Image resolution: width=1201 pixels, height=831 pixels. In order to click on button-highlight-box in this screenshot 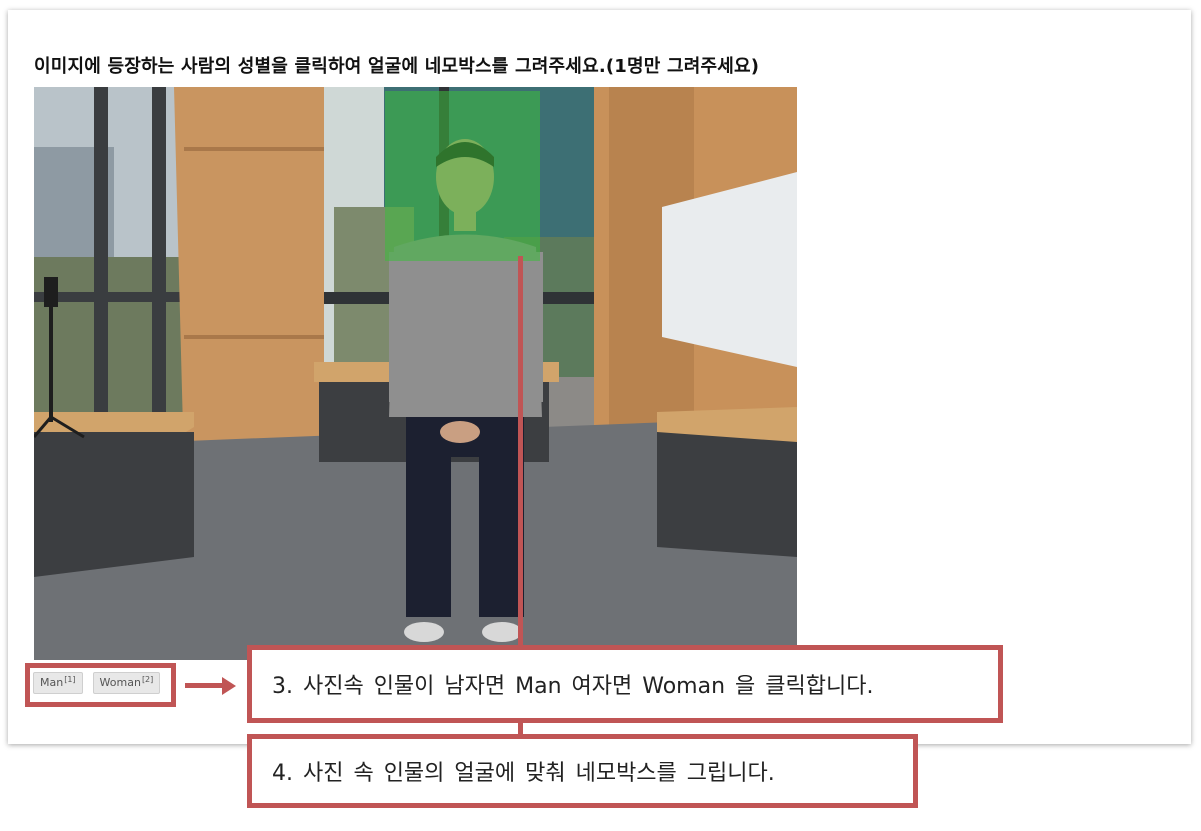, I will do `click(100, 685)`.